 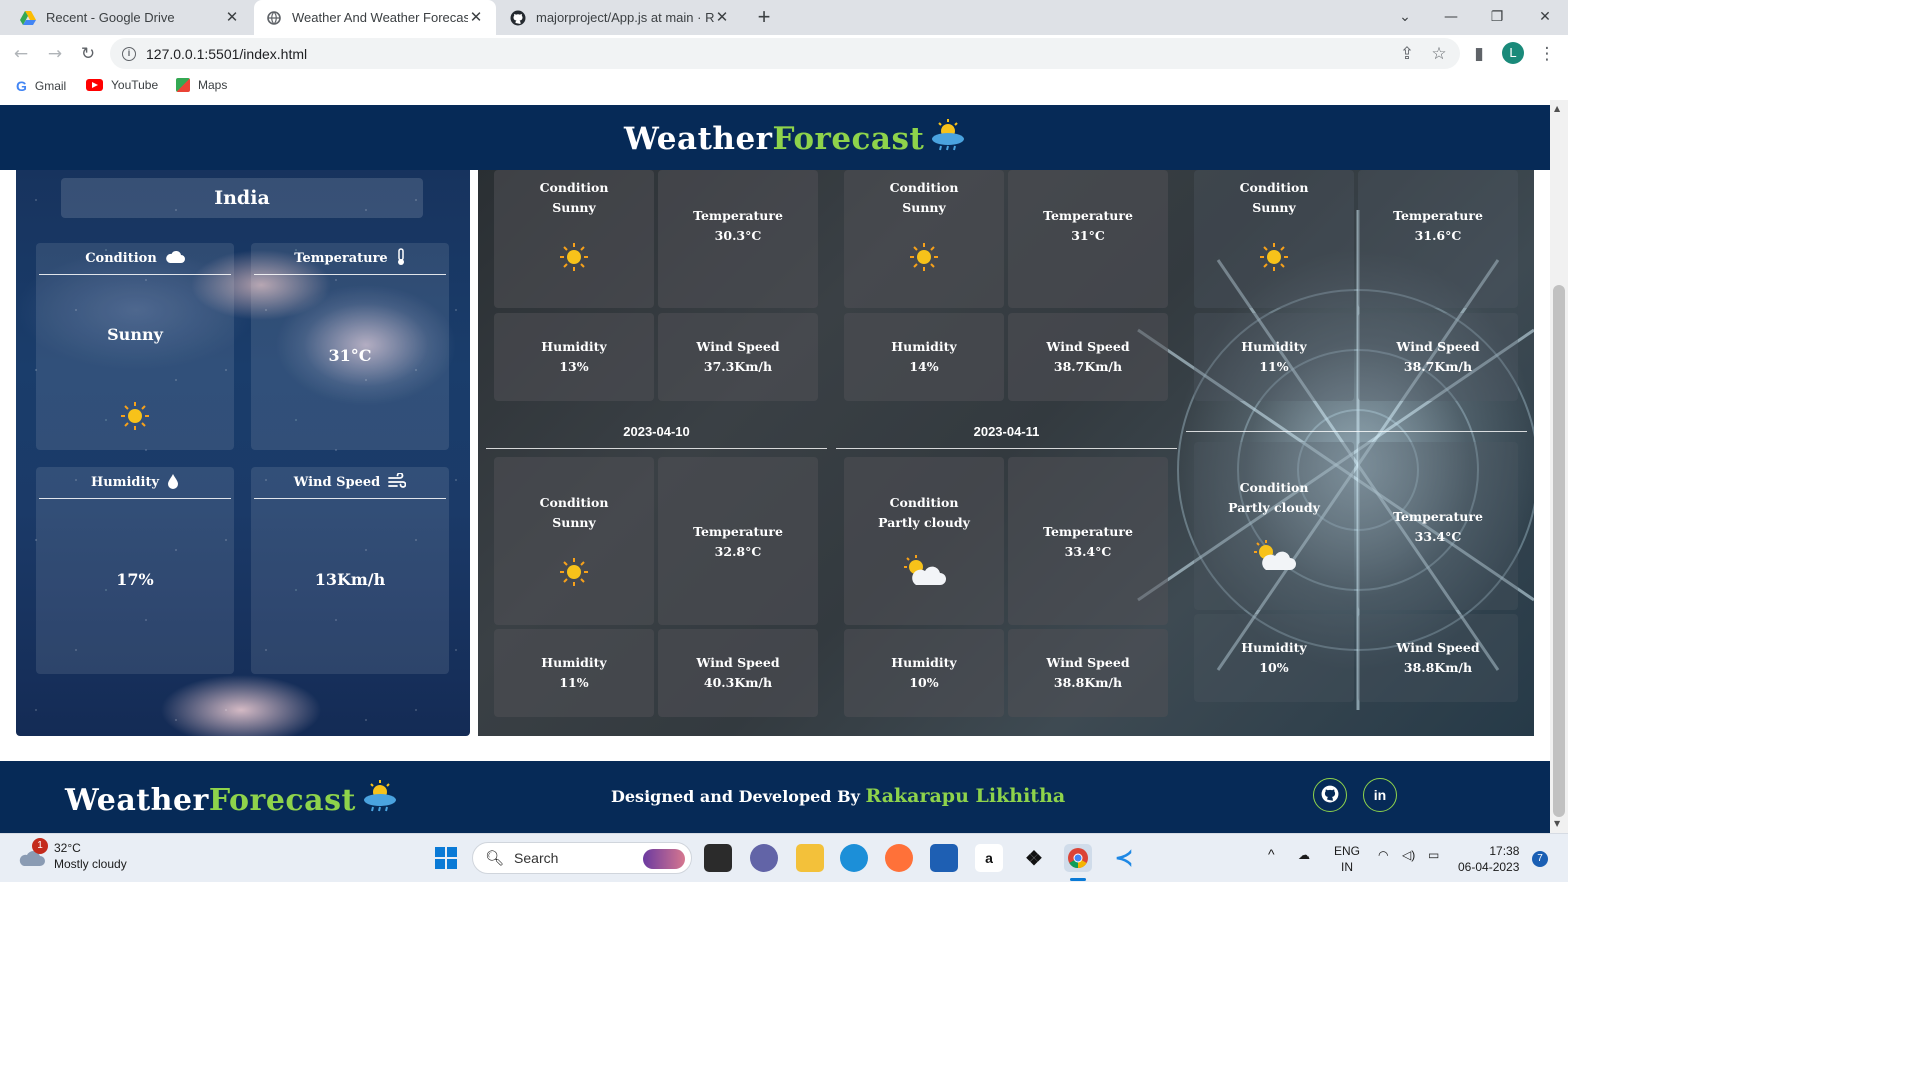 What do you see at coordinates (1078, 858) in the screenshot?
I see `chrome-icon` at bounding box center [1078, 858].